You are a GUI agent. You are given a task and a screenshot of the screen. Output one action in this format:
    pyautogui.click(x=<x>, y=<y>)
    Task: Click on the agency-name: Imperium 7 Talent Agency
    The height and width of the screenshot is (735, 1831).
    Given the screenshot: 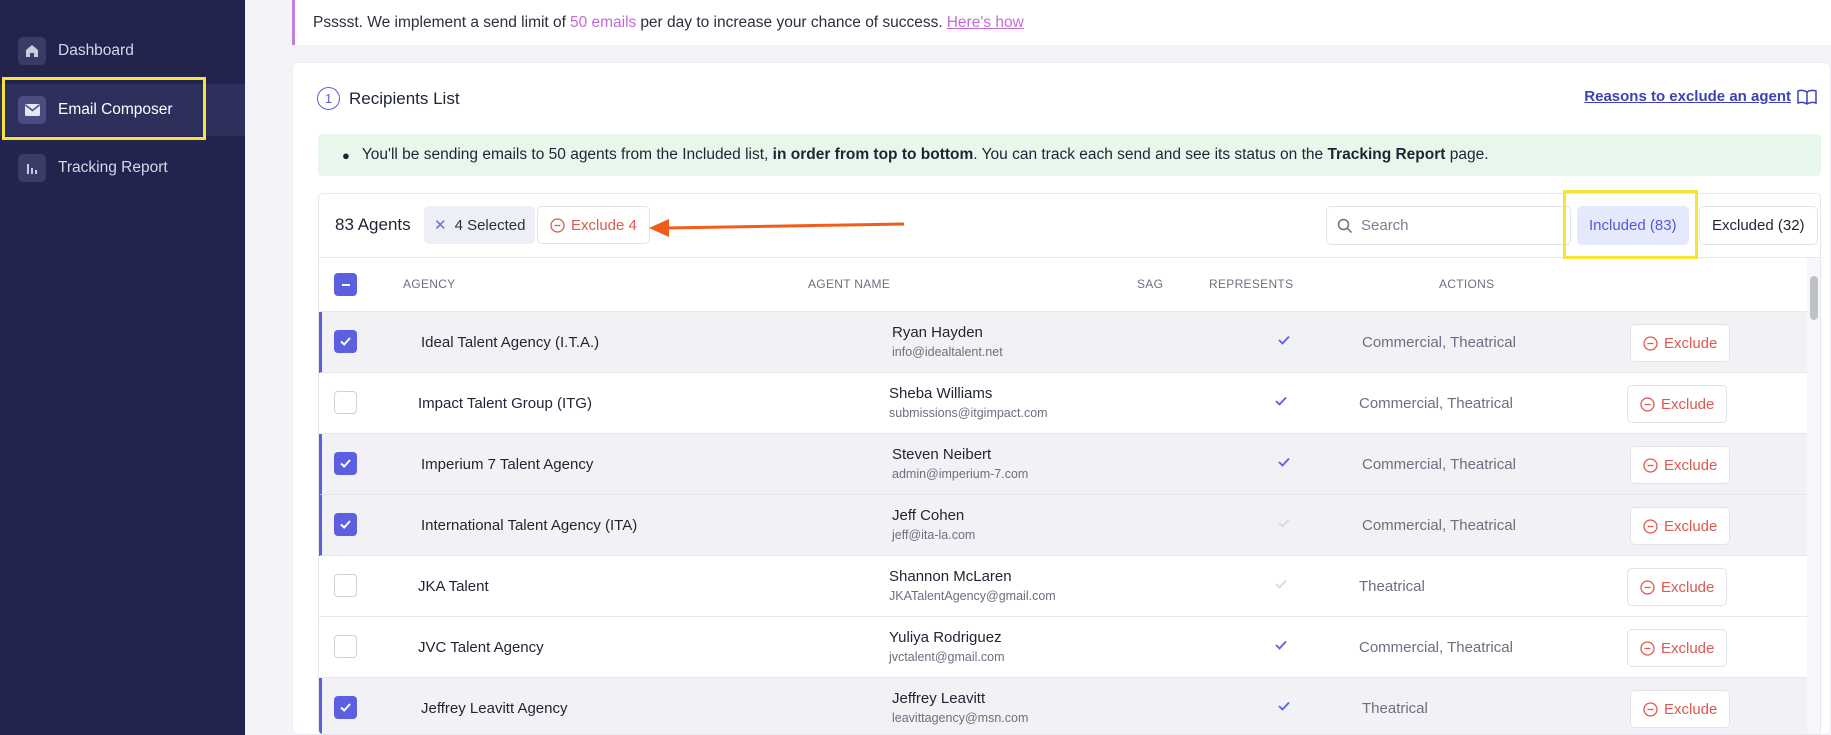 What is the action you would take?
    pyautogui.click(x=507, y=464)
    